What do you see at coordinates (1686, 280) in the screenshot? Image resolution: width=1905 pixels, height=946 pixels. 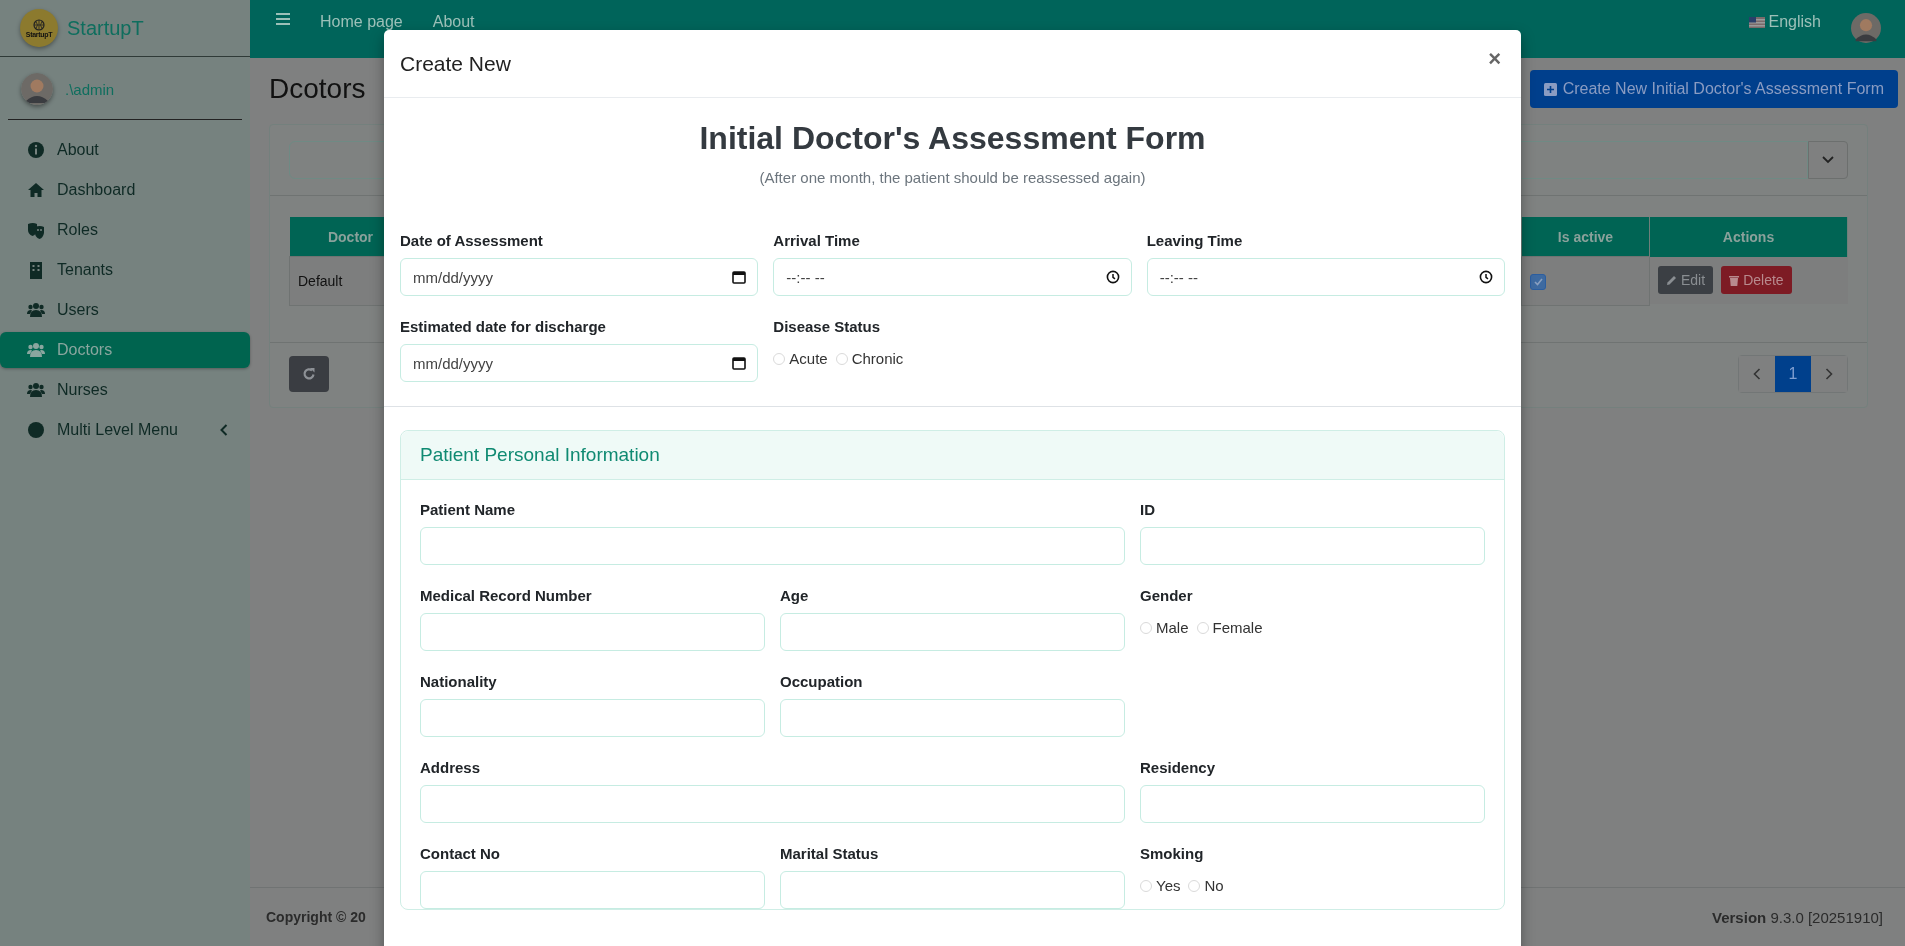 I see `edit-button: Edit` at bounding box center [1686, 280].